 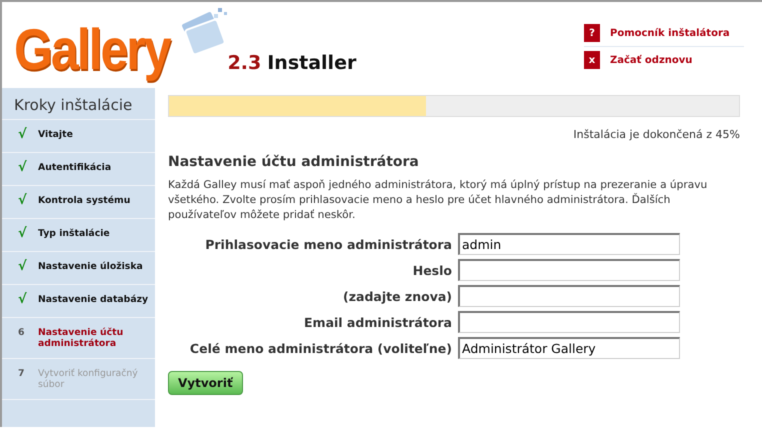 I want to click on step-label: Autentifikácia, so click(x=75, y=167).